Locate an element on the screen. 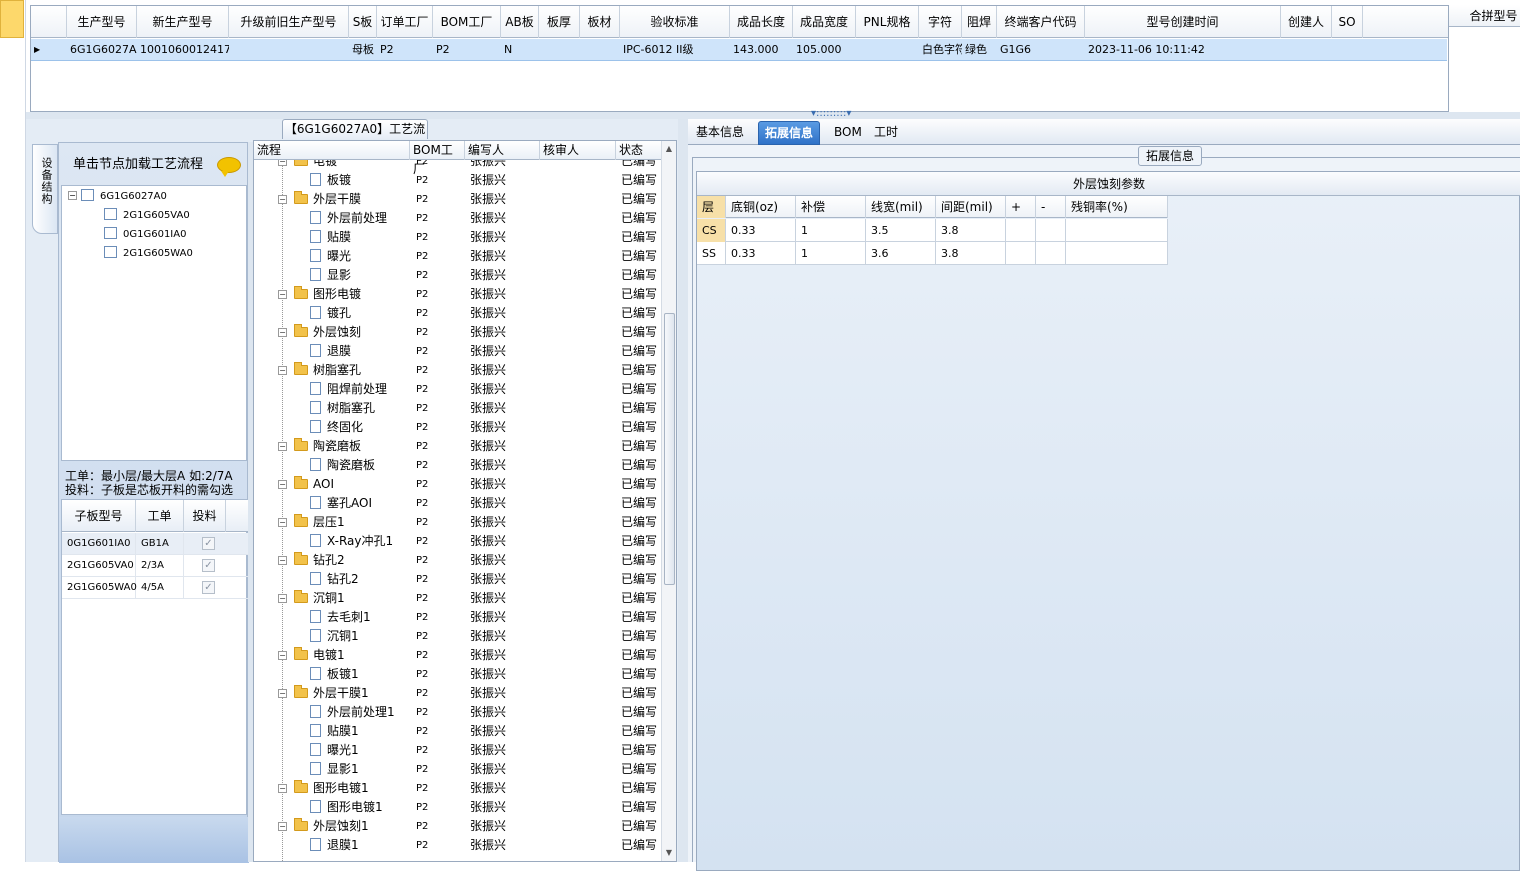  col-header: 终端客户代码 is located at coordinates (1041, 22).